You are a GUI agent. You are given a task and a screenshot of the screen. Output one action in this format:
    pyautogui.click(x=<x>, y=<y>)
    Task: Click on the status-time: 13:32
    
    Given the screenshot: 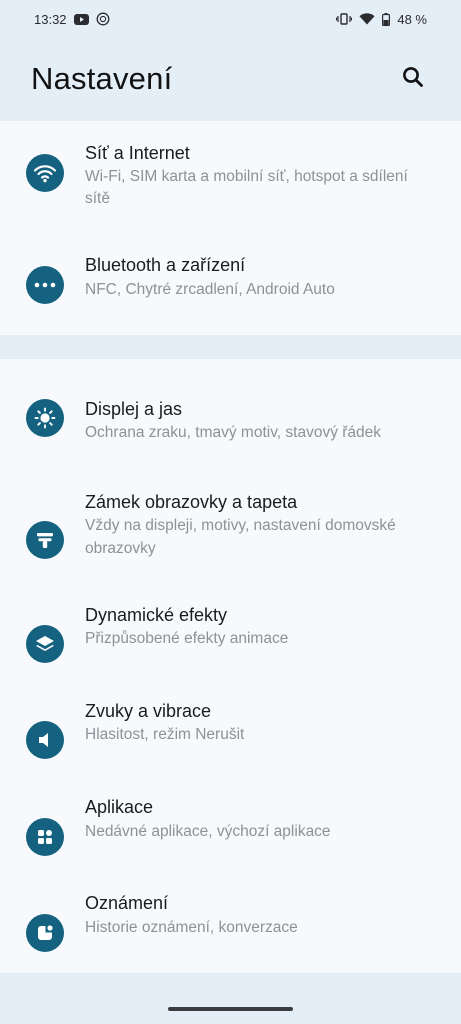 What is the action you would take?
    pyautogui.click(x=50, y=19)
    